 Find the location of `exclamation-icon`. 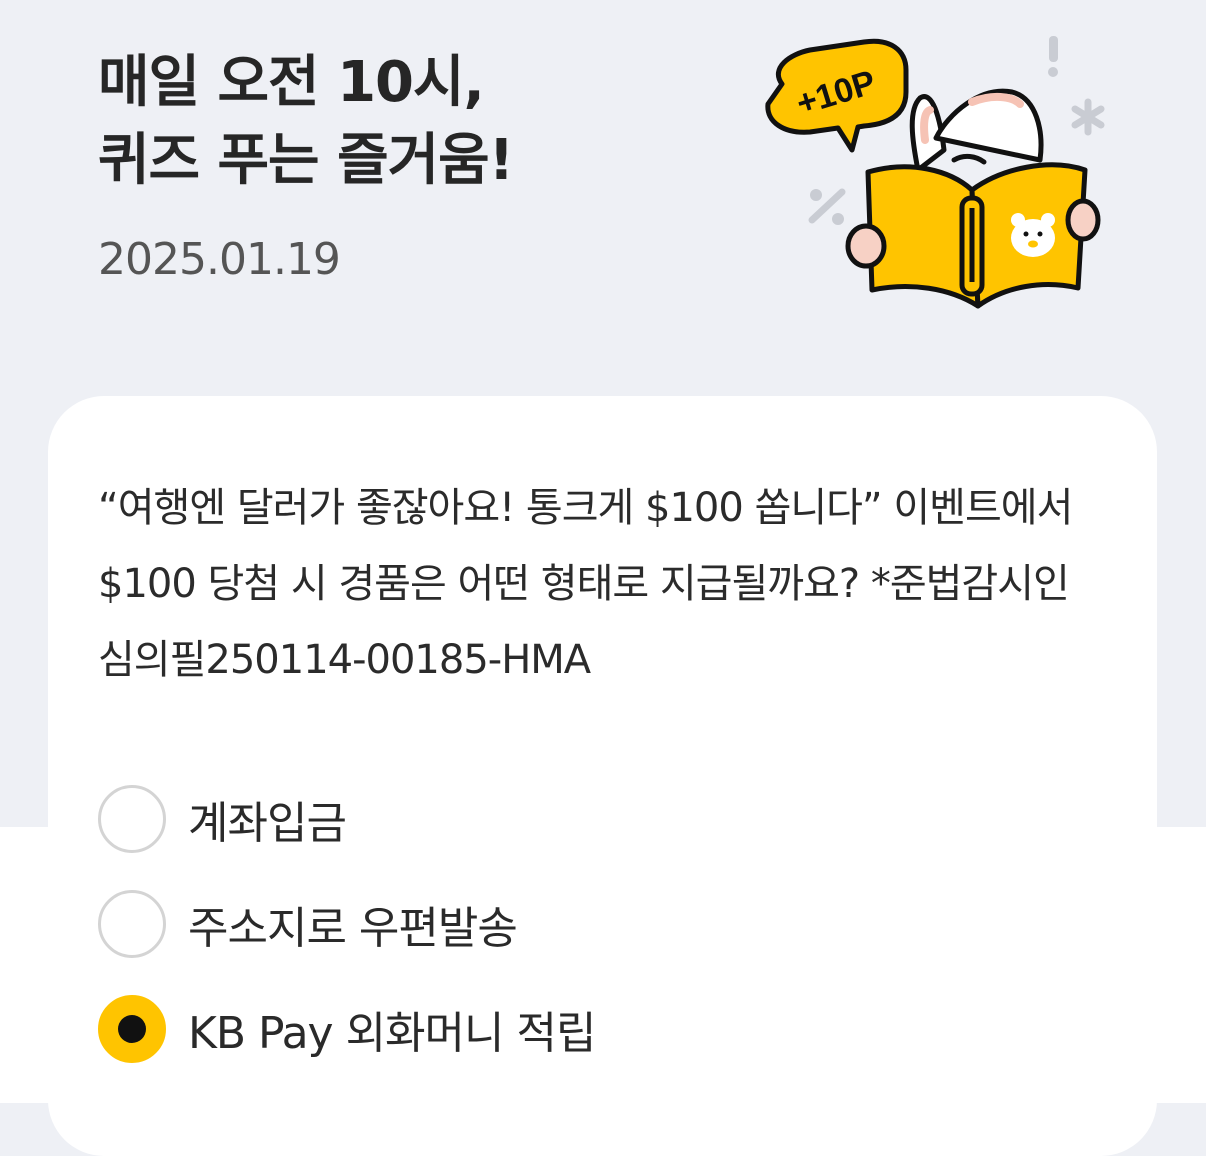

exclamation-icon is located at coordinates (1053, 56).